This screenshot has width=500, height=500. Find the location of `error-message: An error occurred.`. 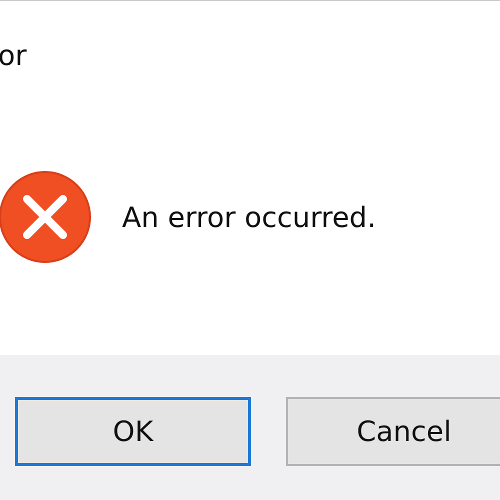

error-message: An error occurred. is located at coordinates (249, 217).